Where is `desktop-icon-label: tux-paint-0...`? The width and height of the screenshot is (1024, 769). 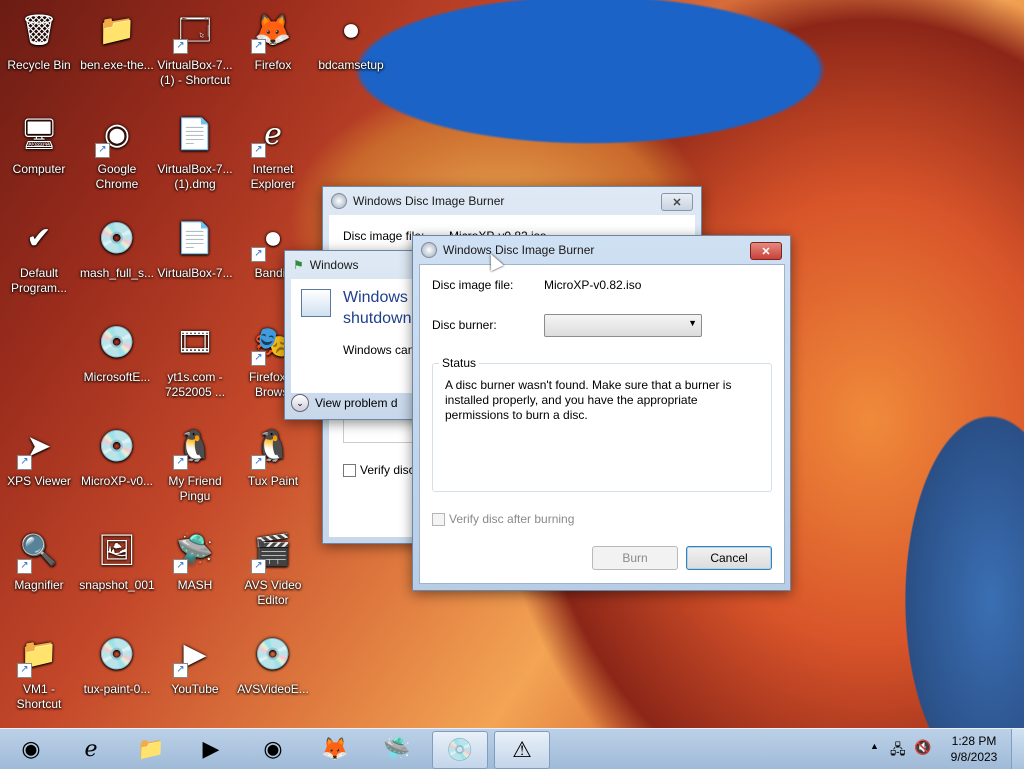
desktop-icon-label: tux-paint-0... is located at coordinates (117, 689).